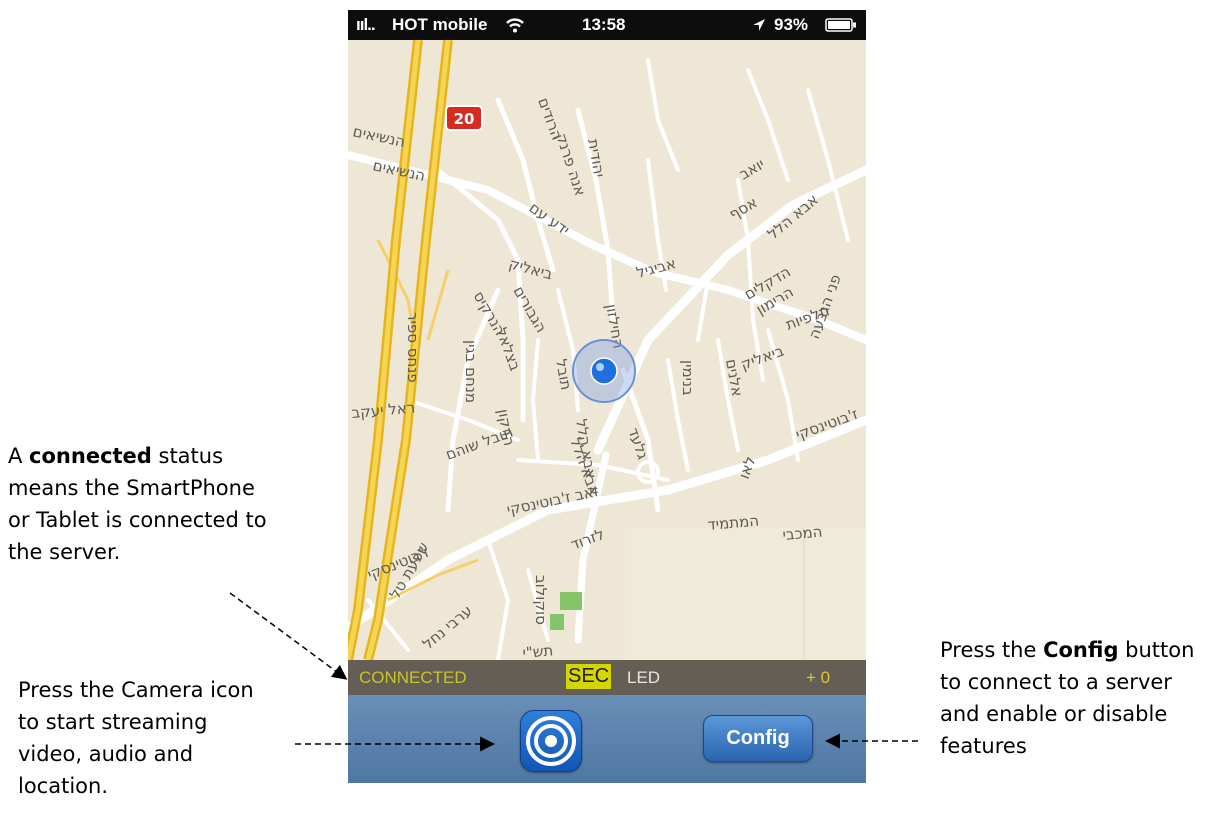 The width and height of the screenshot is (1227, 824). I want to click on led-toggle: LED, so click(643, 678).